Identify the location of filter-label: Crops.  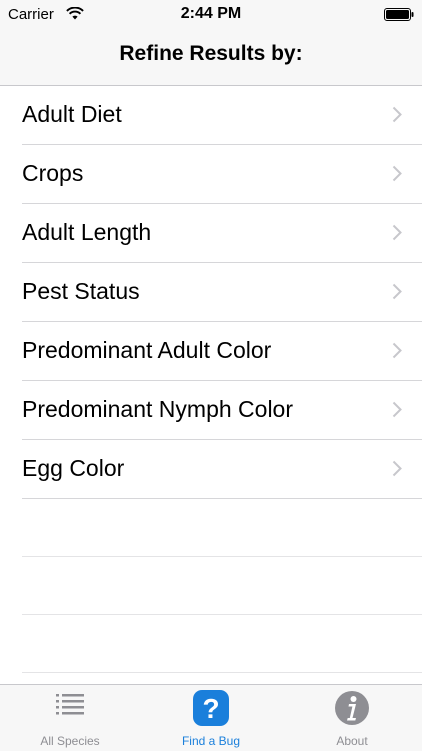
(53, 173).